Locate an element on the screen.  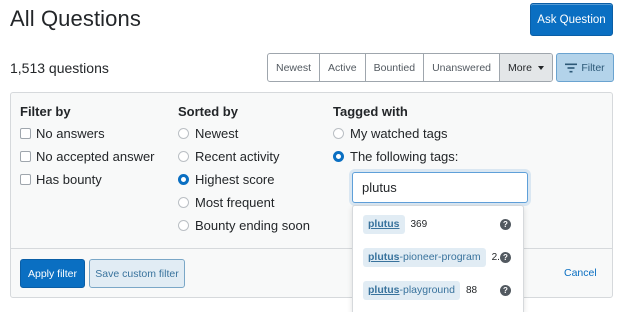
tag-rest-text: -playground is located at coordinates (427, 290).